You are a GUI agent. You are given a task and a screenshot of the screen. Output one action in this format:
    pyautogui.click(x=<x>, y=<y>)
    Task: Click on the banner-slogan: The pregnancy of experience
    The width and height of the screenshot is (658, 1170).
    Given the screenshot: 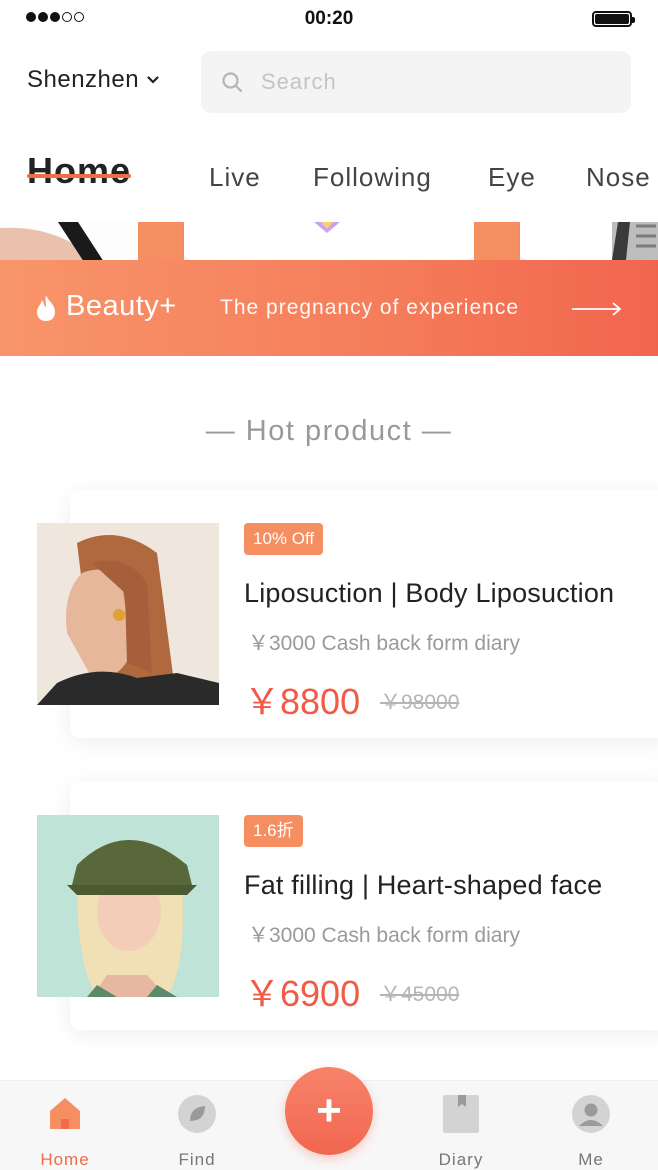 What is the action you would take?
    pyautogui.click(x=370, y=307)
    